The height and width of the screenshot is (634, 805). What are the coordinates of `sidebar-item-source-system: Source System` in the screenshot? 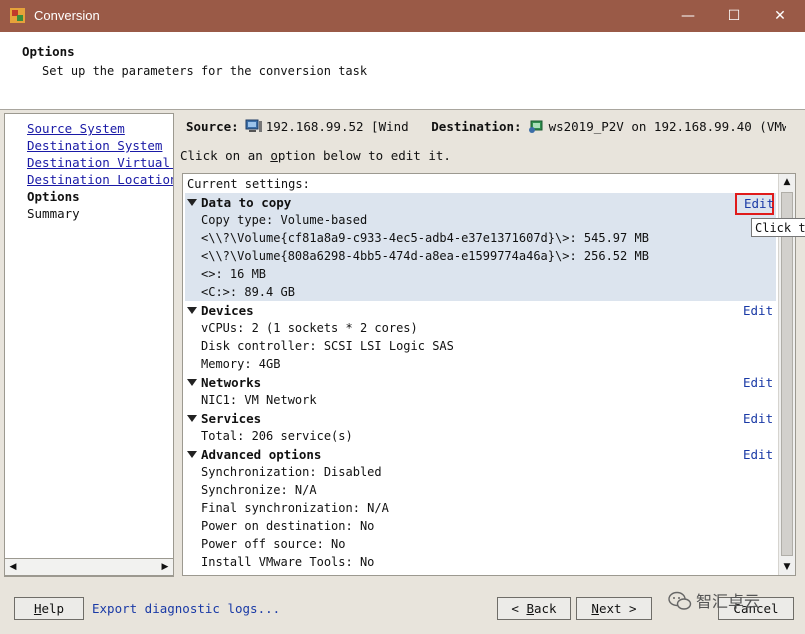 It's located at (76, 128).